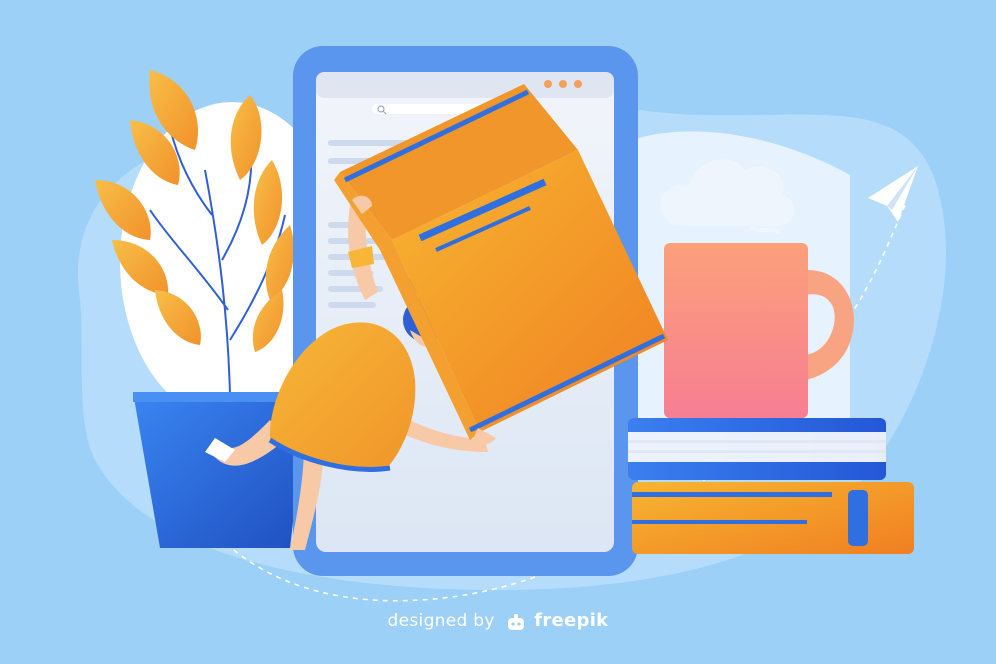  What do you see at coordinates (548, 84) in the screenshot?
I see `browser-dot-close` at bounding box center [548, 84].